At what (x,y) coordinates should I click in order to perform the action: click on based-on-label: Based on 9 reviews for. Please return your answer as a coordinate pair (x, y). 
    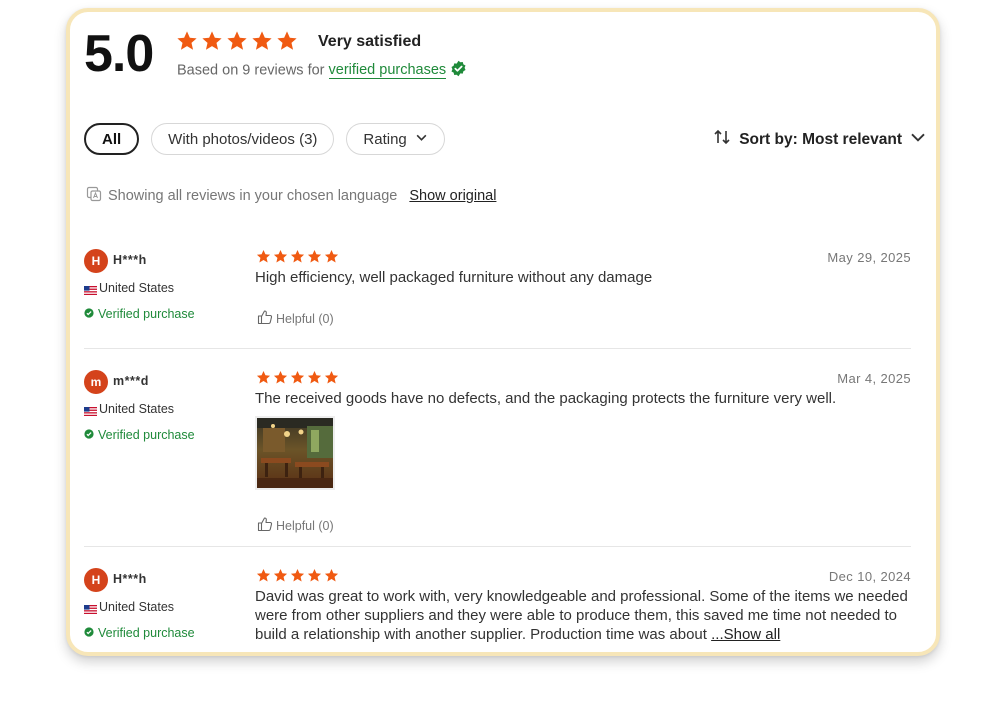
    Looking at the image, I should click on (251, 70).